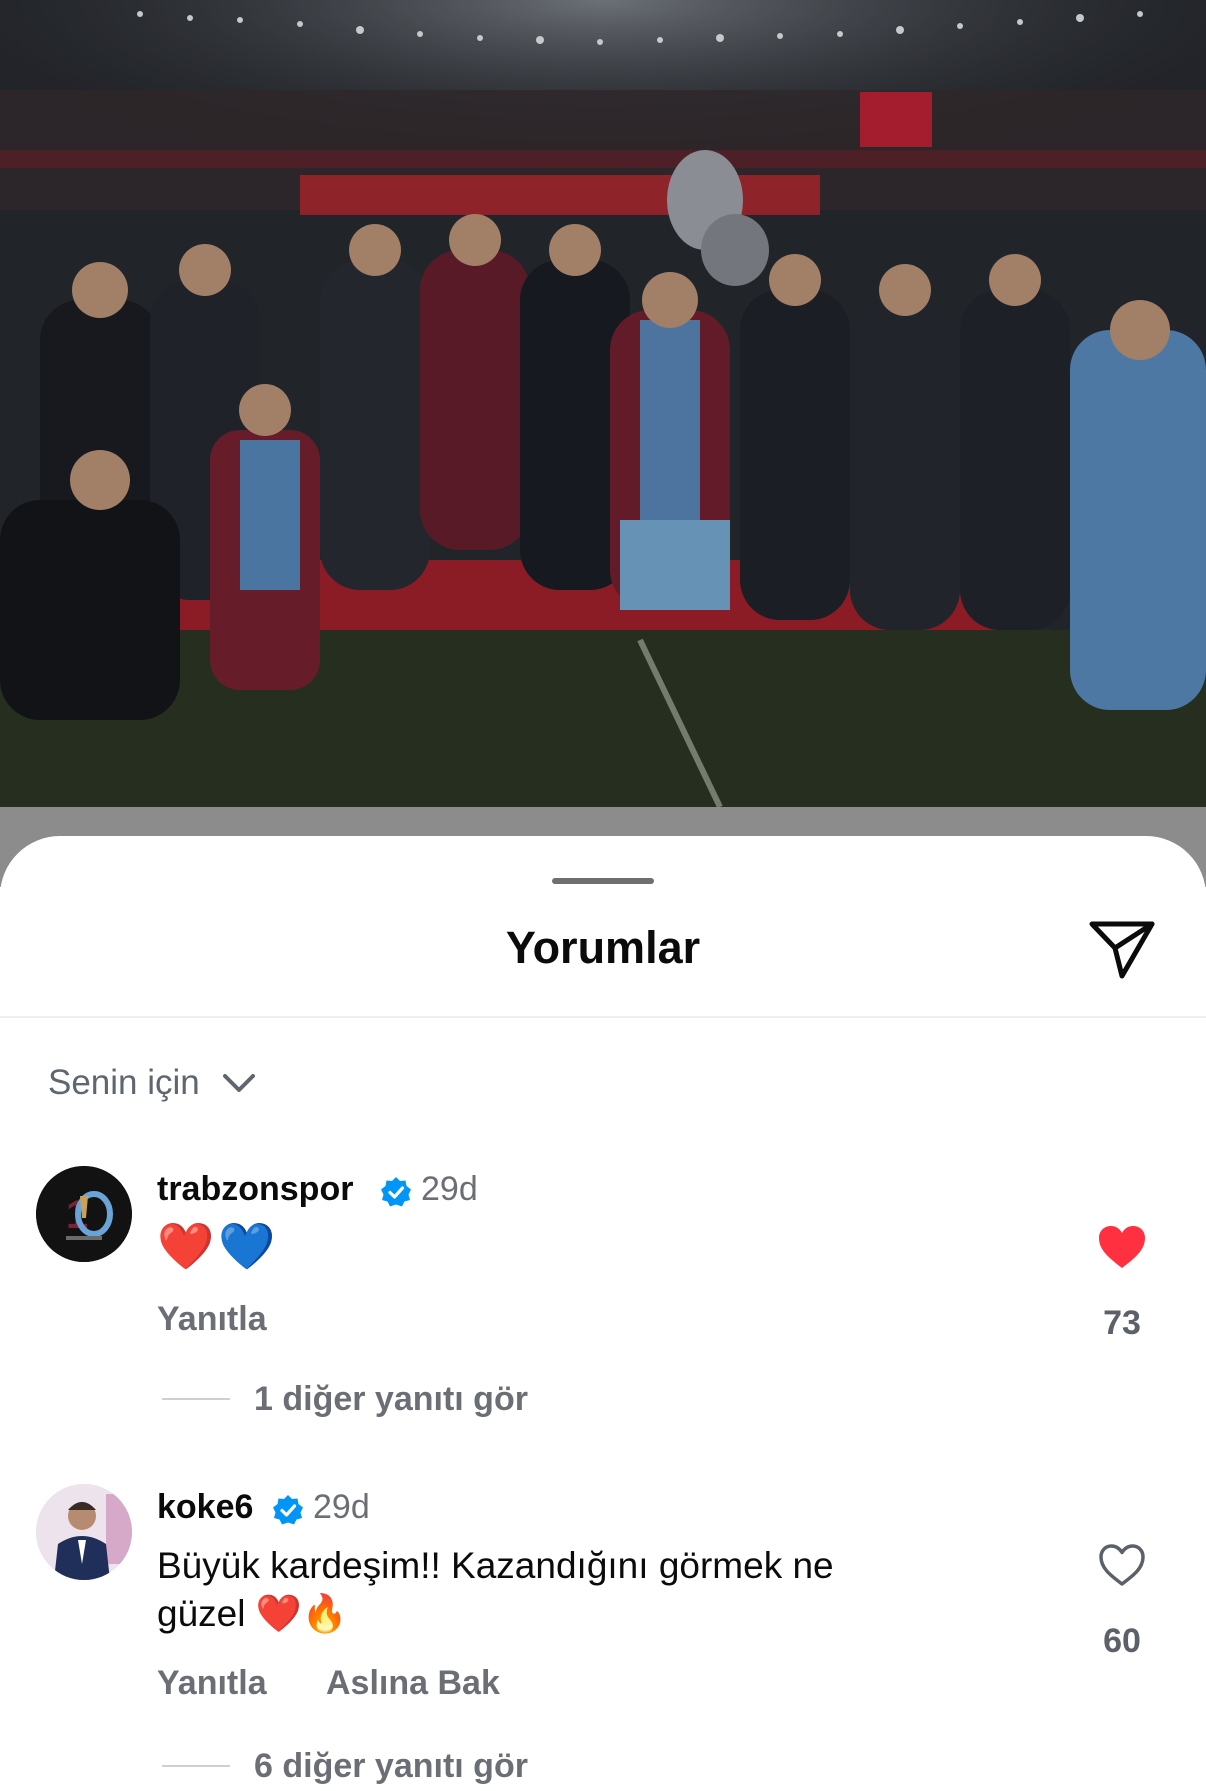 The height and width of the screenshot is (1791, 1206). What do you see at coordinates (495, 1565) in the screenshot?
I see `comment-text-line-1: Büyük kardeşim!! Kazandığını görmek ne` at bounding box center [495, 1565].